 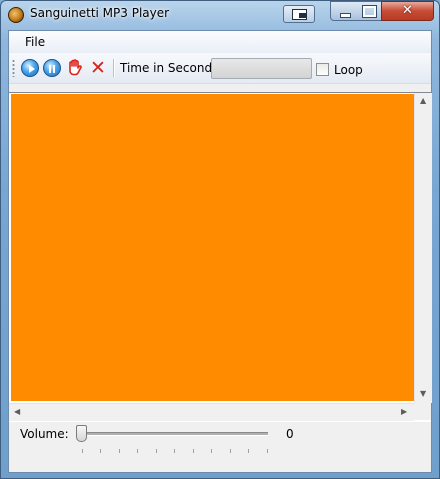 I want to click on maximize-icon, so click(x=369, y=11).